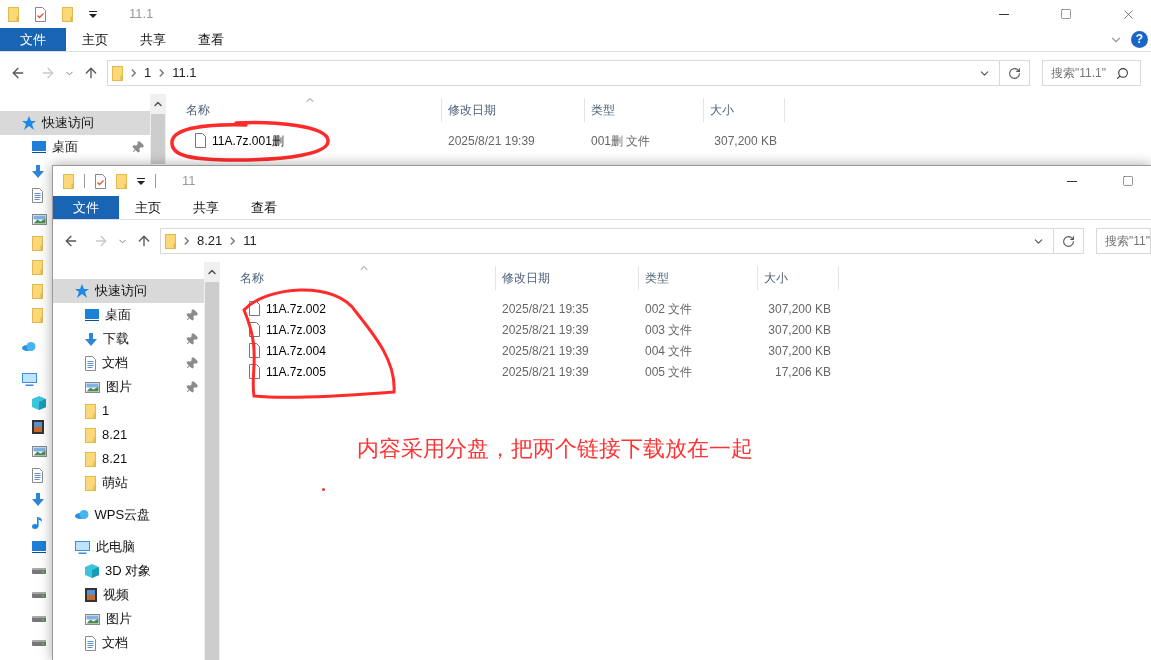 The height and width of the screenshot is (660, 1151). What do you see at coordinates (1066, 14) in the screenshot?
I see `maximize-icon` at bounding box center [1066, 14].